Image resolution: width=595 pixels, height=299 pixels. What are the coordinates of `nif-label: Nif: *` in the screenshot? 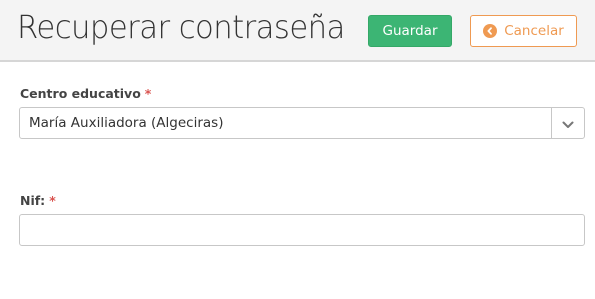 It's located at (38, 200).